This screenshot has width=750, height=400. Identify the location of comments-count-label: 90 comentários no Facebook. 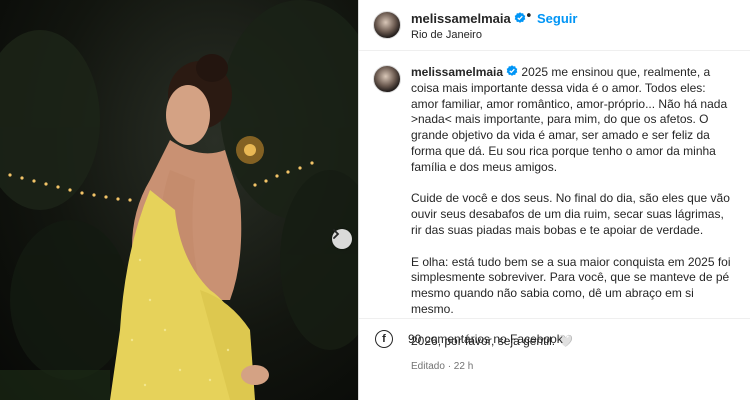
(485, 339).